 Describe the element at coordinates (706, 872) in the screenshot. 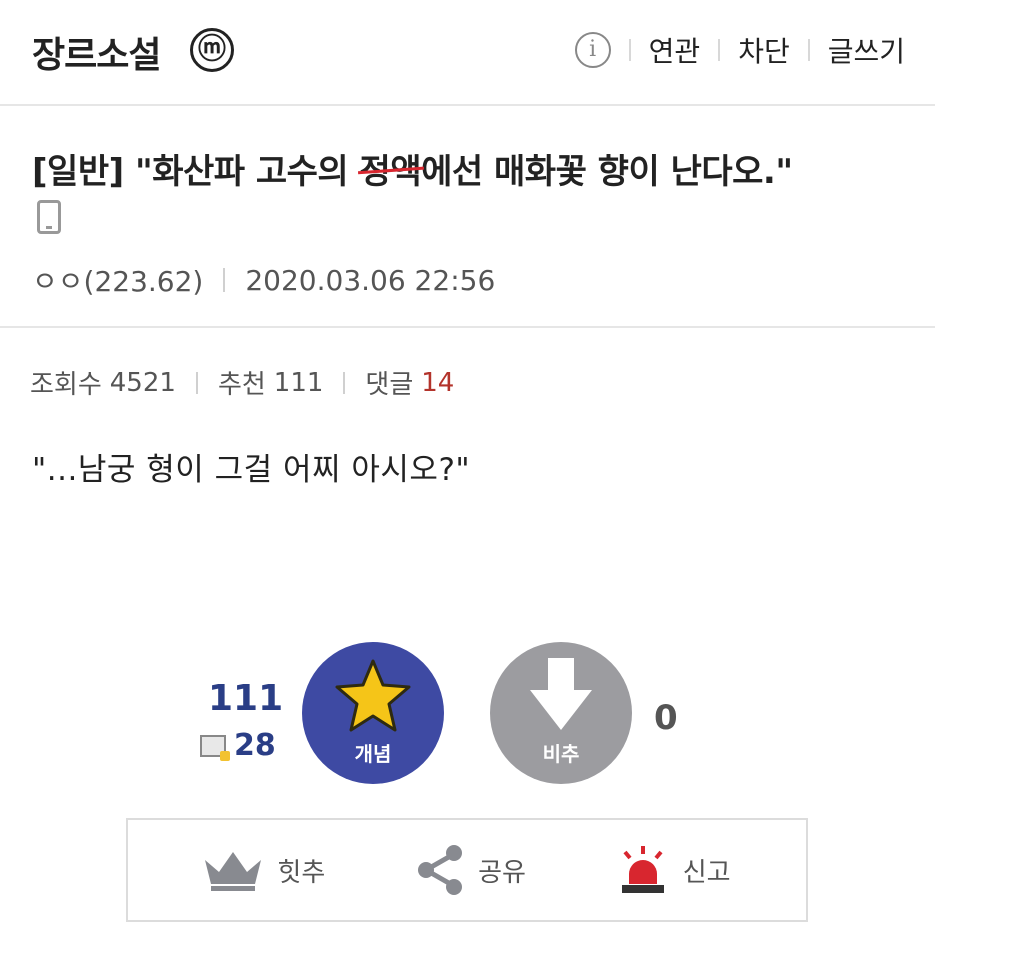

I see `report-label: 신고` at that location.